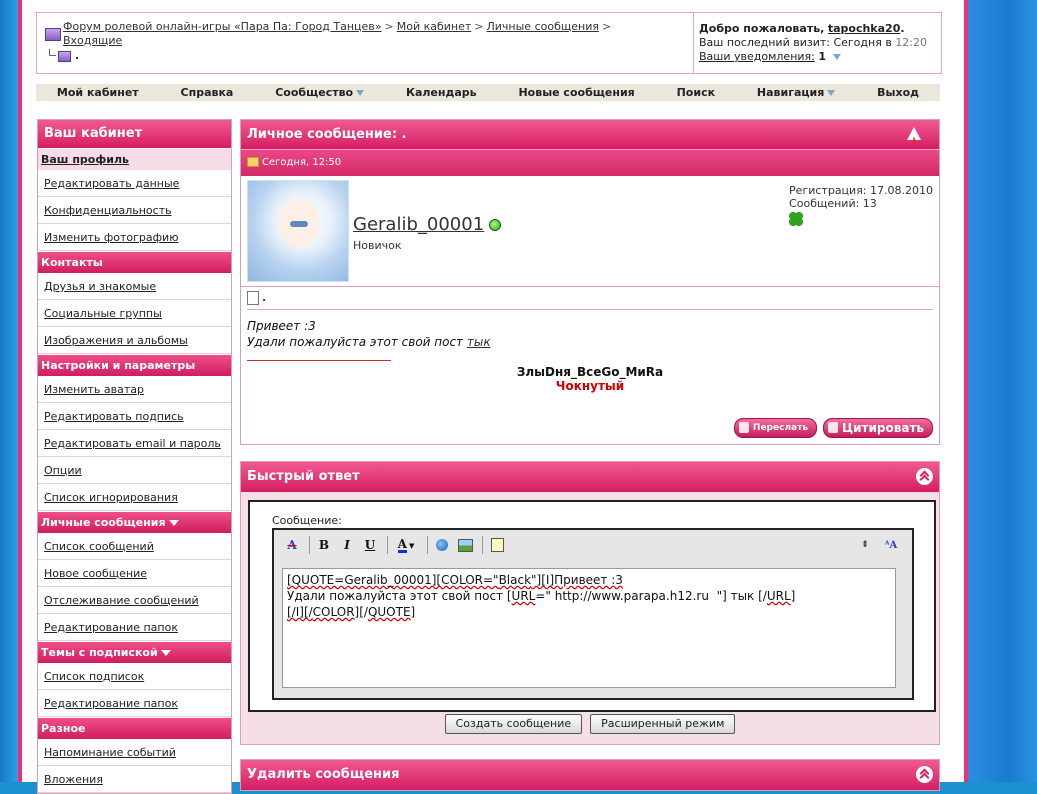  Describe the element at coordinates (576, 92) in the screenshot. I see `nav-new-posts: Новые сообщения` at that location.